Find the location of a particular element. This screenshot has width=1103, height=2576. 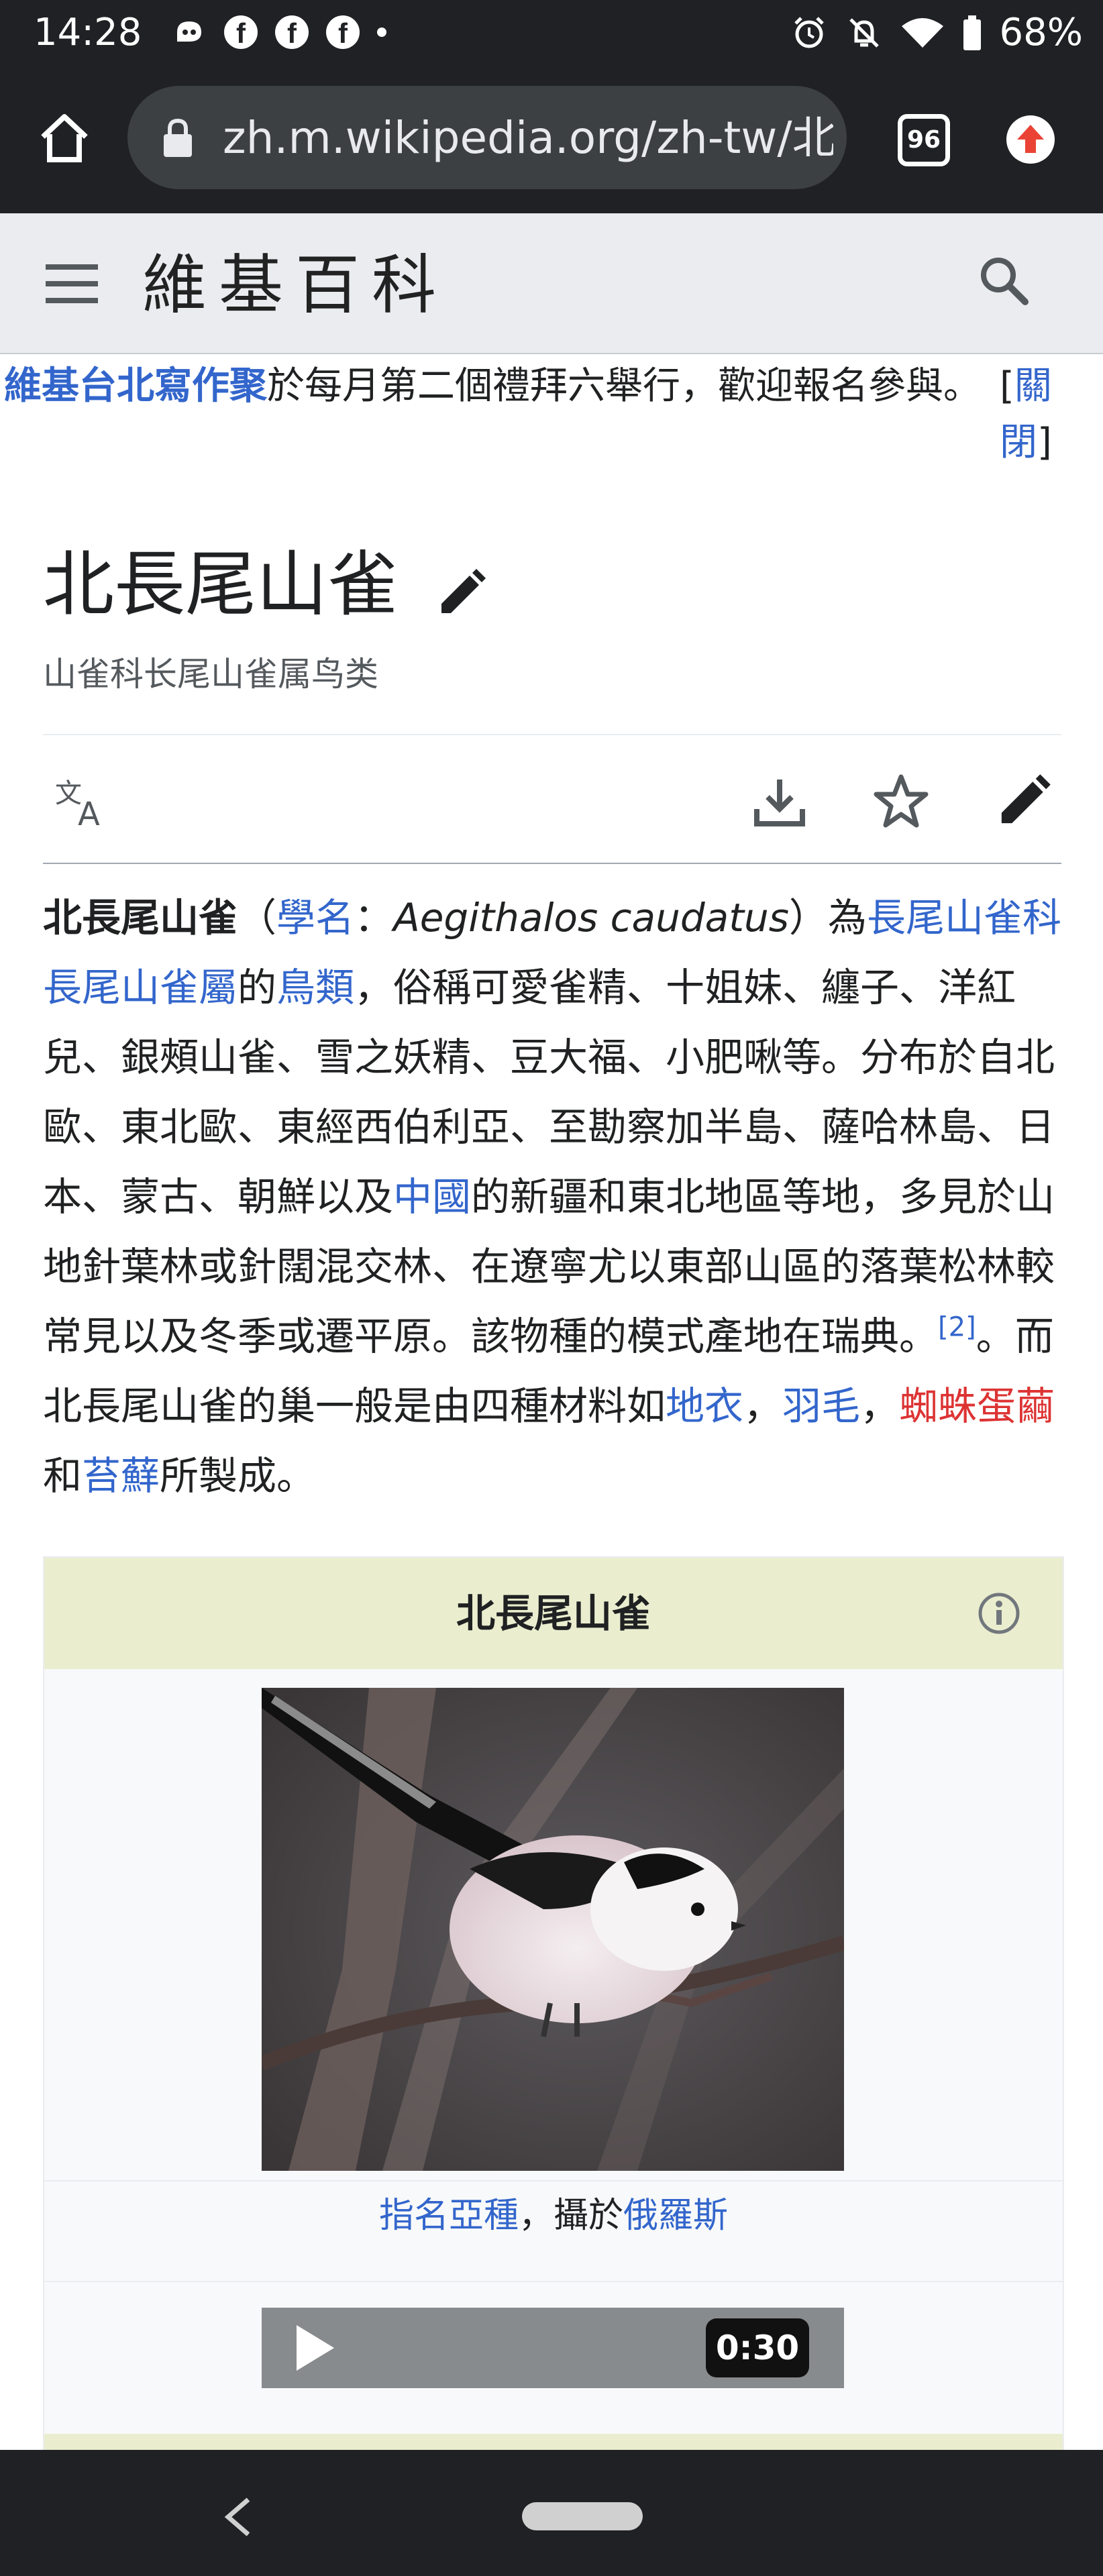

notification-icons: f f f is located at coordinates (279, 32).